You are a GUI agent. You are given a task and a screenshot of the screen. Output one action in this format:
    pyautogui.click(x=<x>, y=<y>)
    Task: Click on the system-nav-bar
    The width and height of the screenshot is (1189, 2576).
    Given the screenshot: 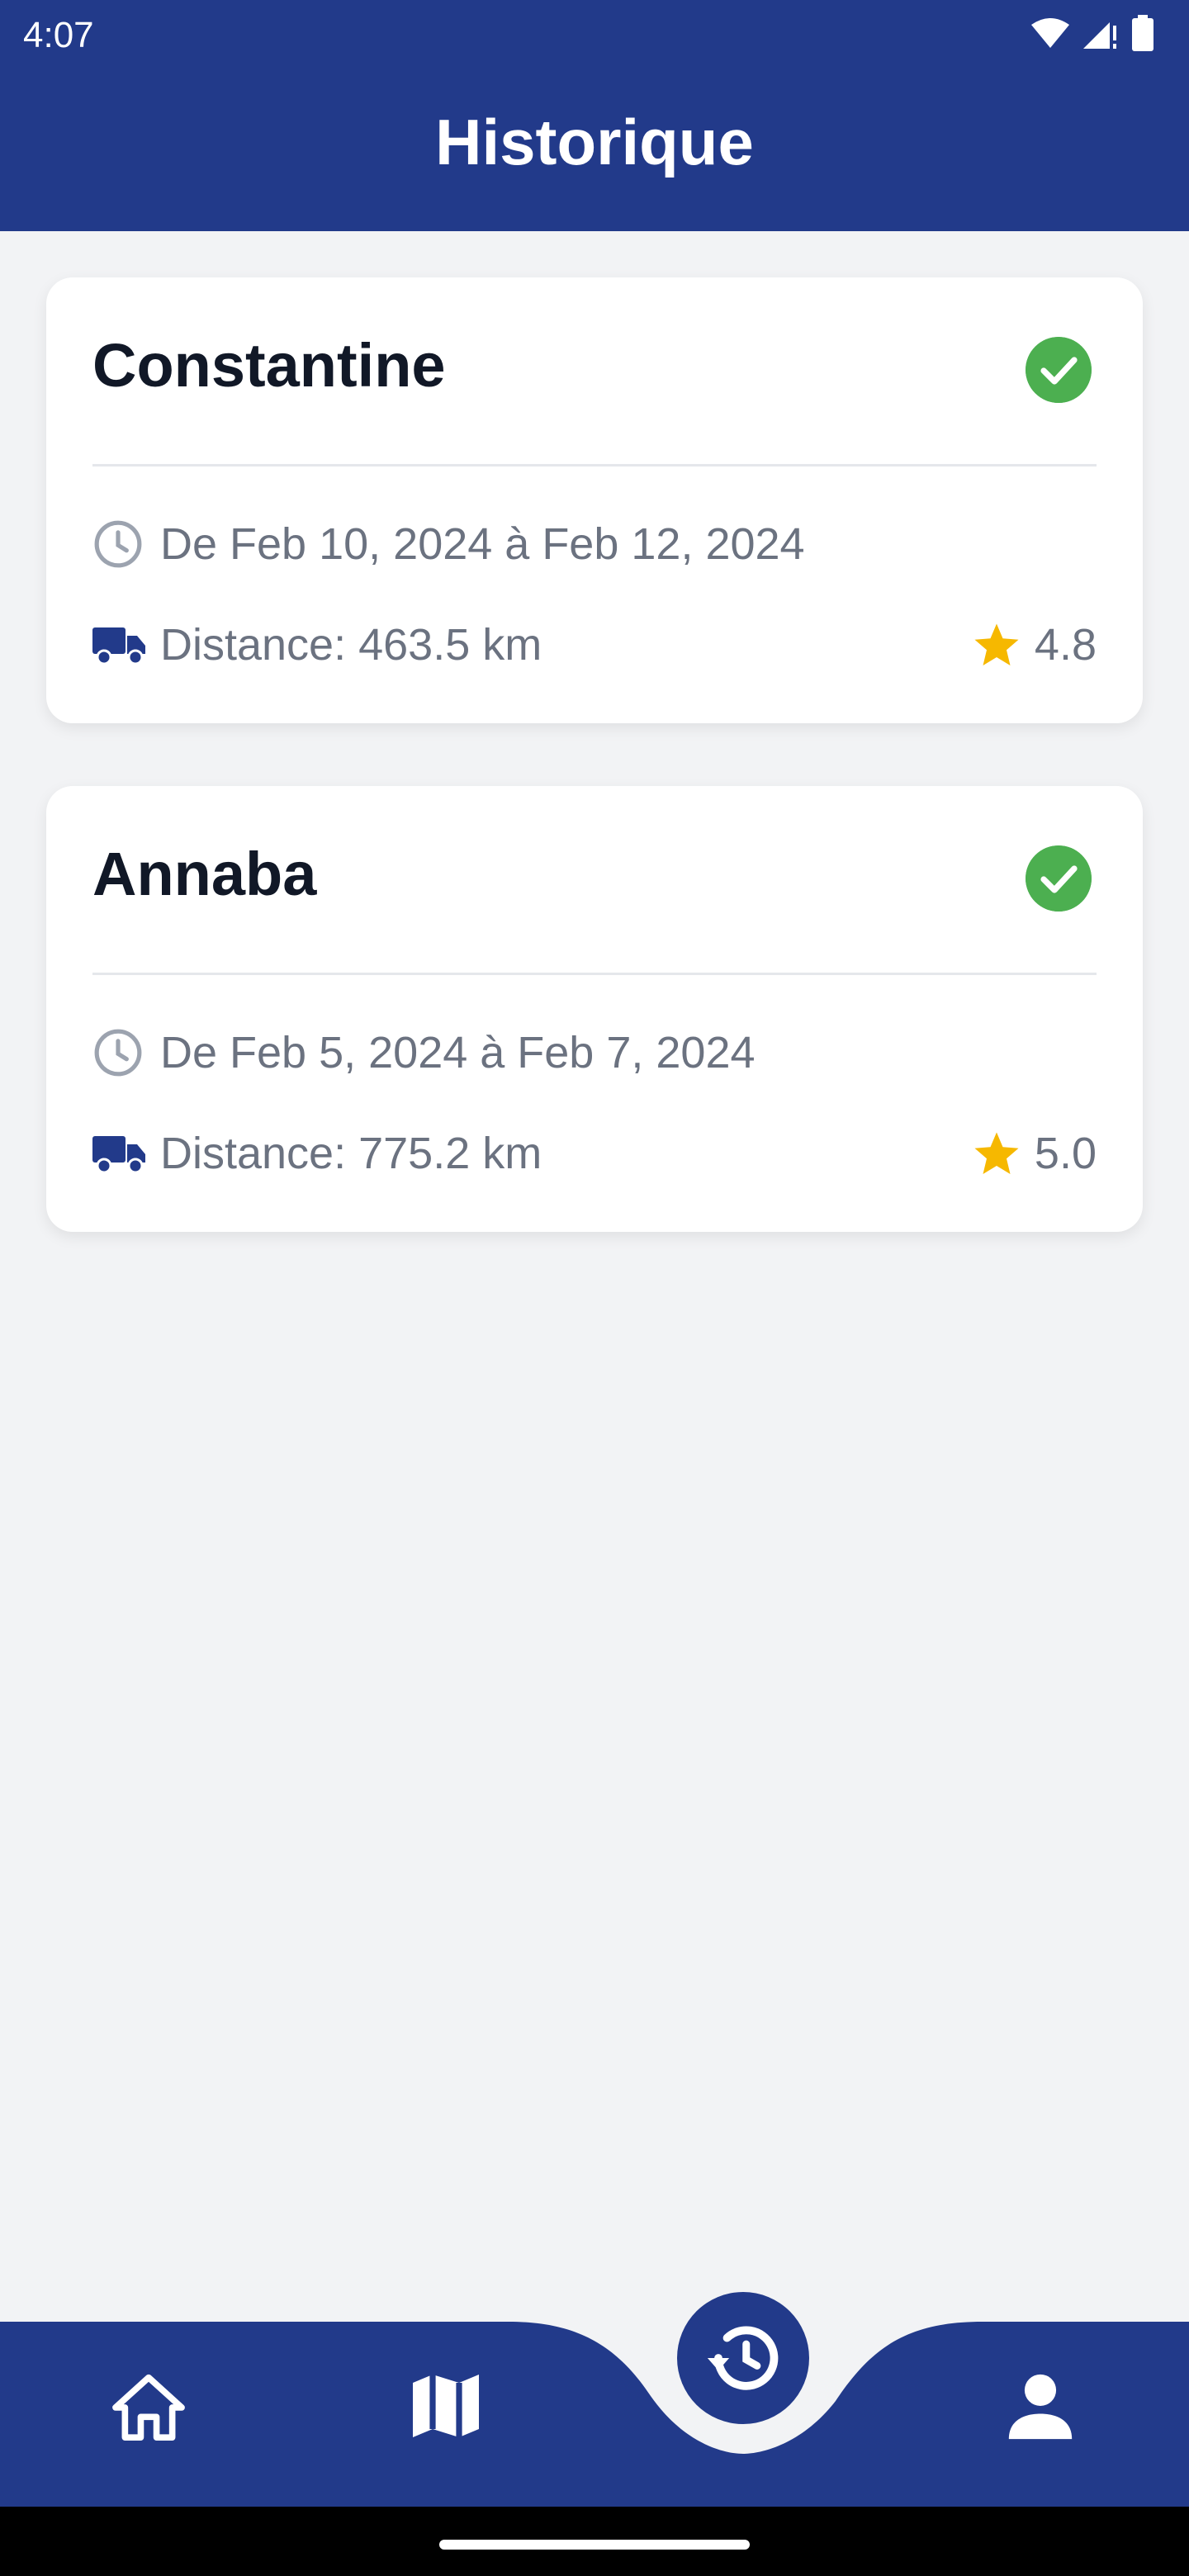 What is the action you would take?
    pyautogui.click(x=594, y=2541)
    